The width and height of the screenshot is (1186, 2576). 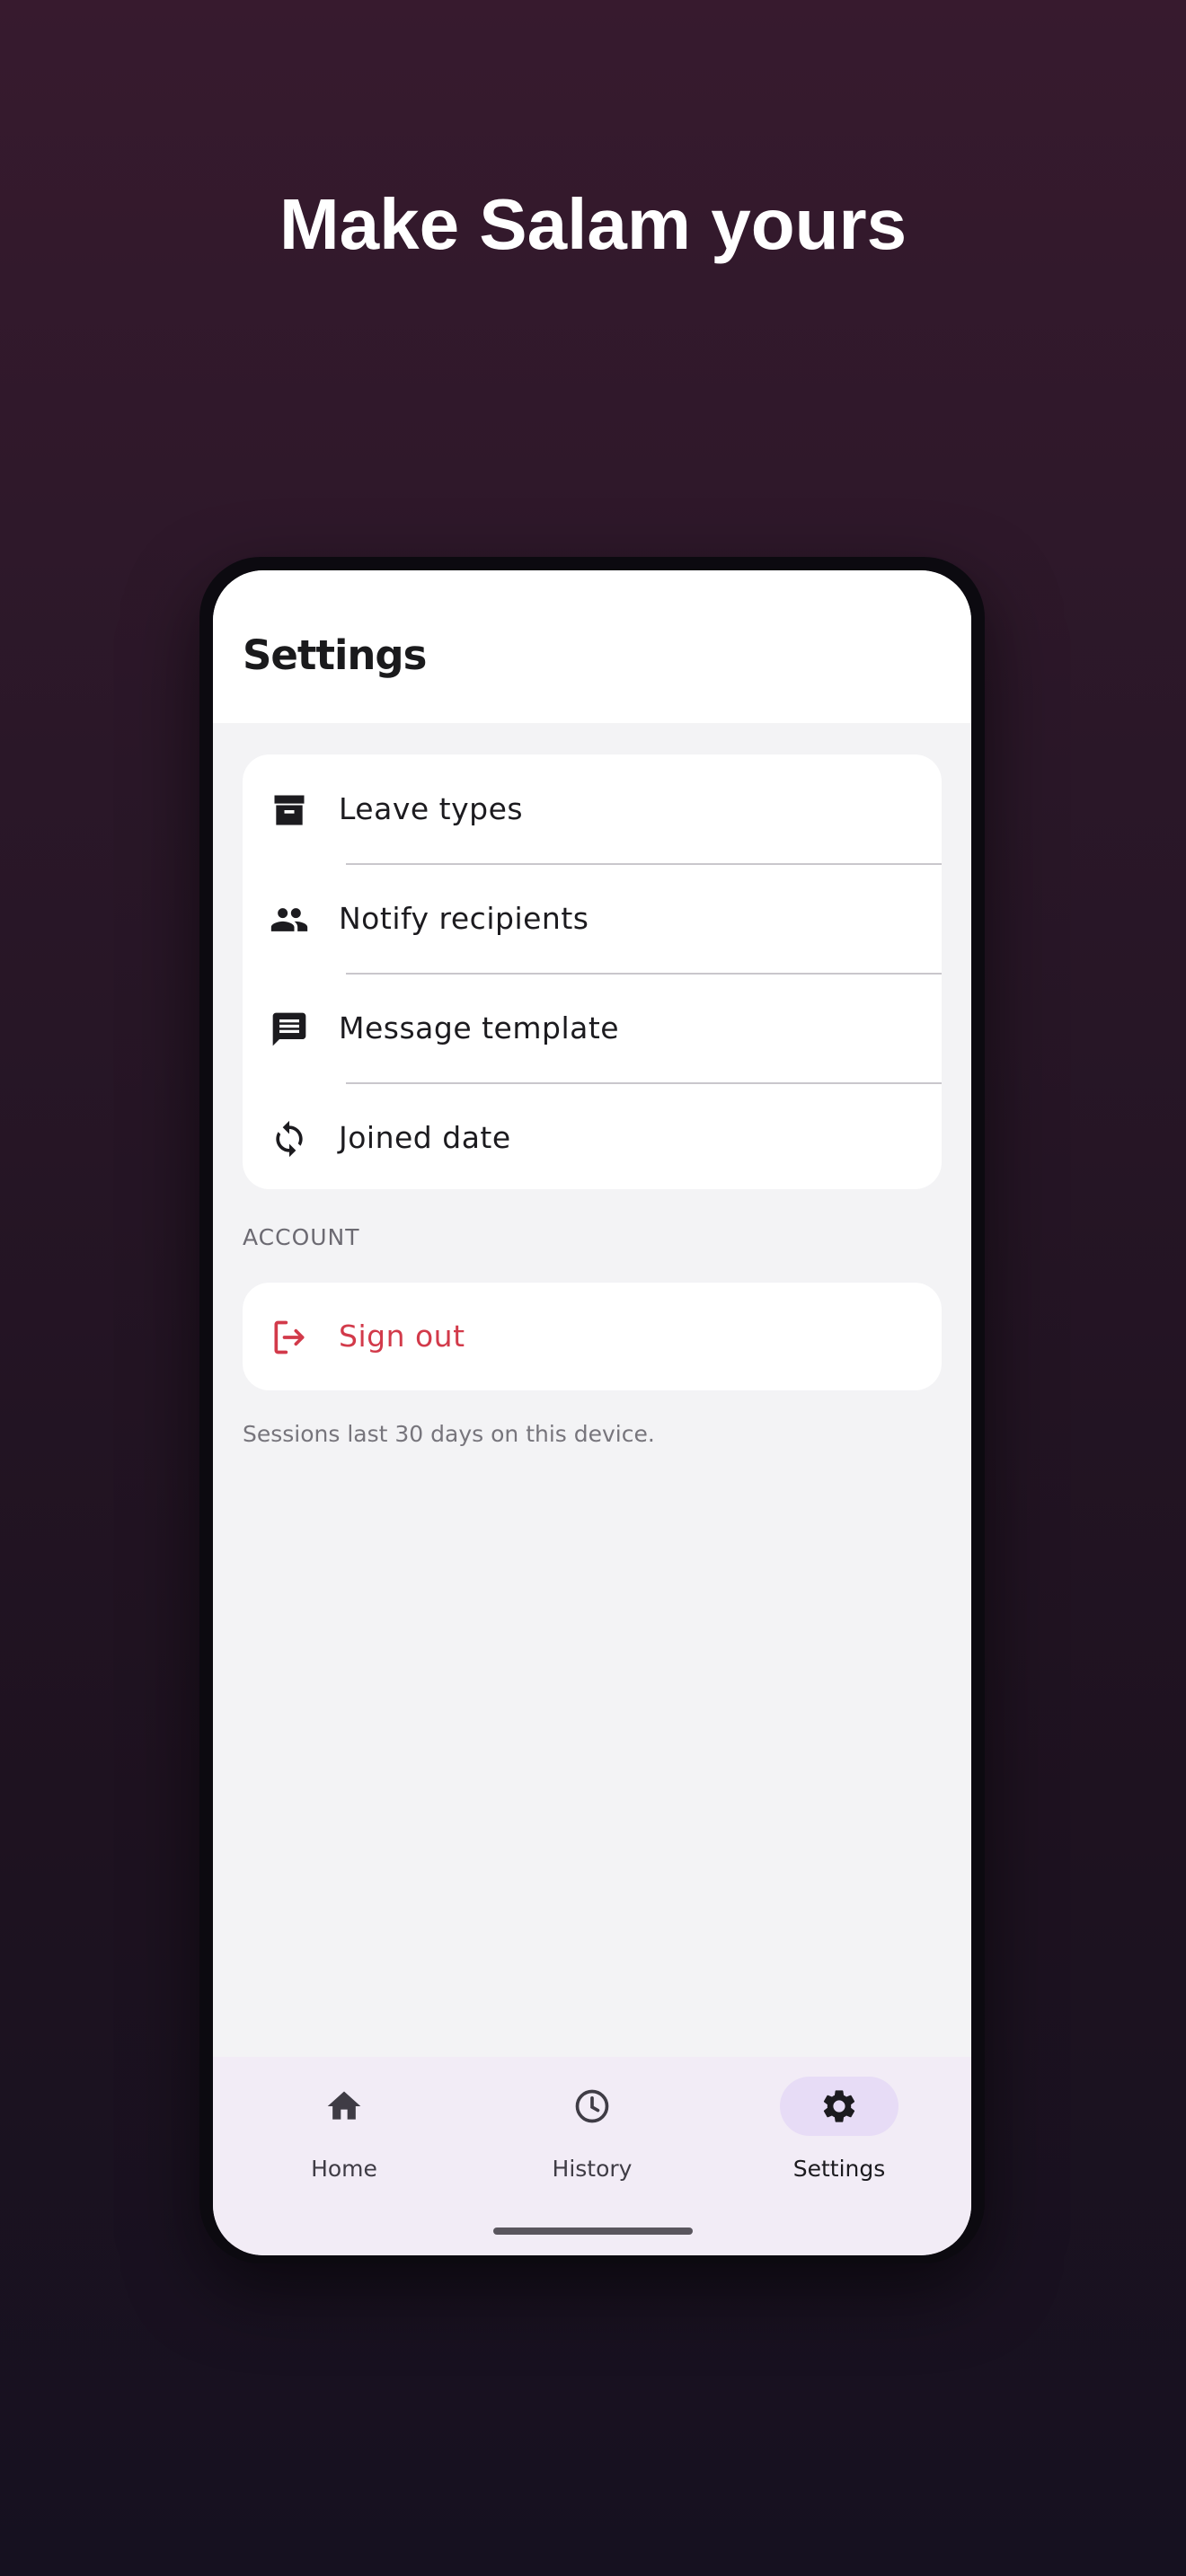 I want to click on top-app-bar: Settings, so click(x=592, y=646).